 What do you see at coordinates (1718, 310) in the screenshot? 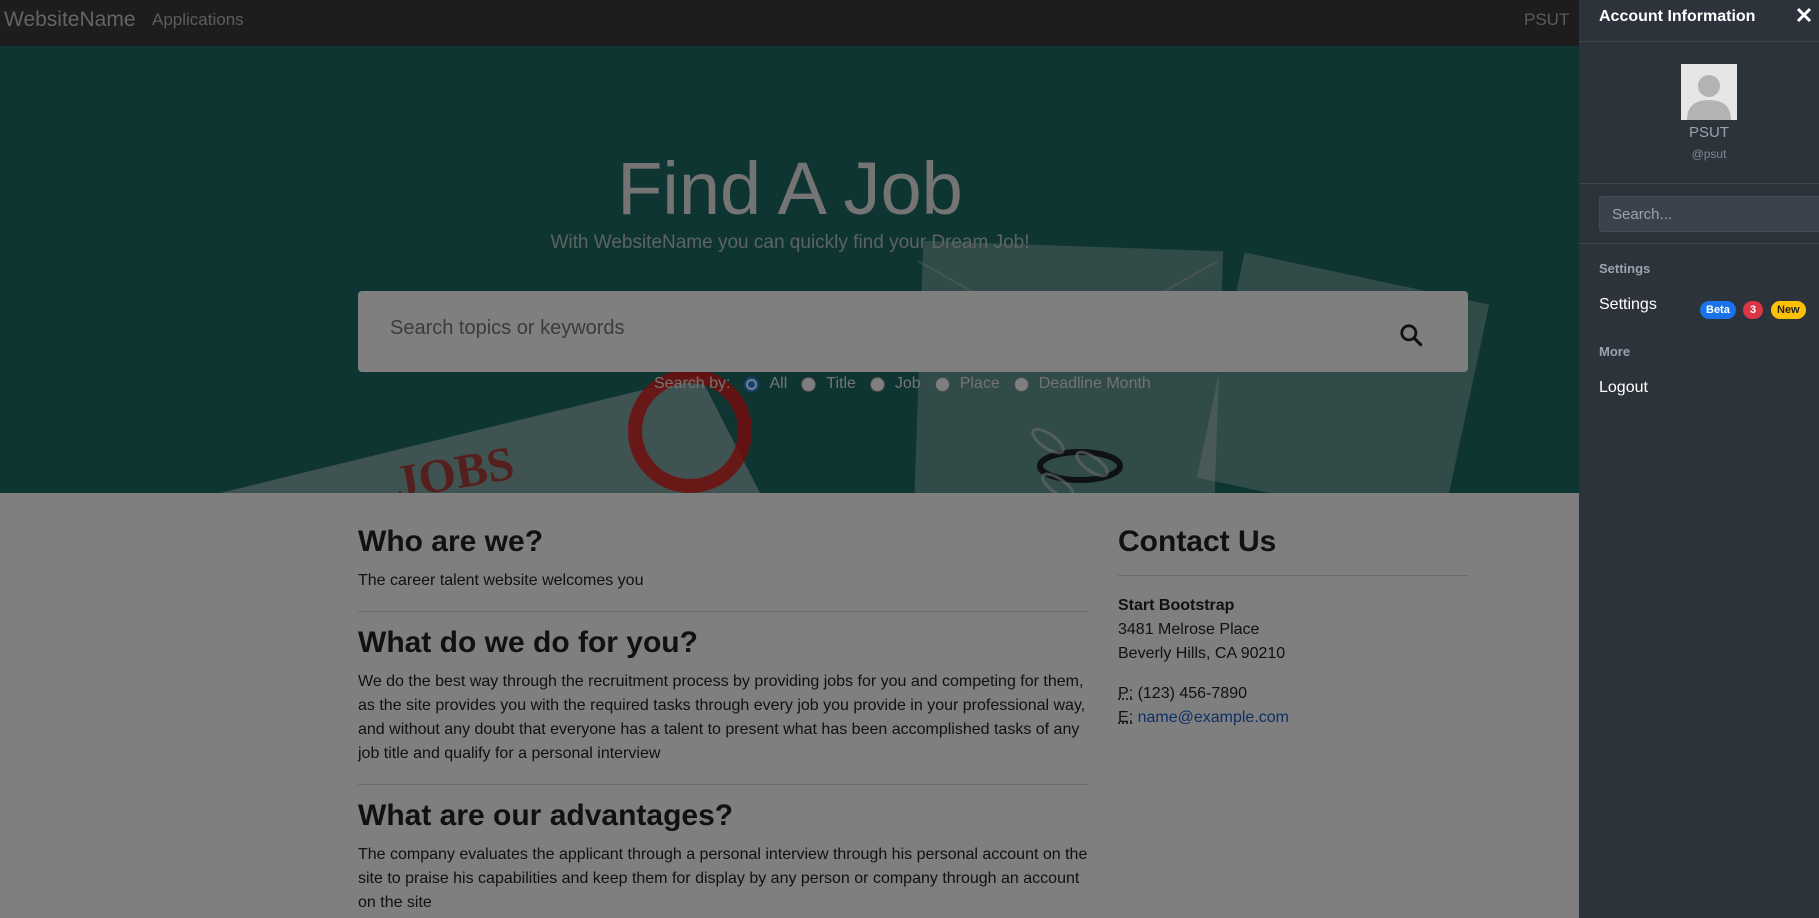
I see `badge-beta: Beta` at bounding box center [1718, 310].